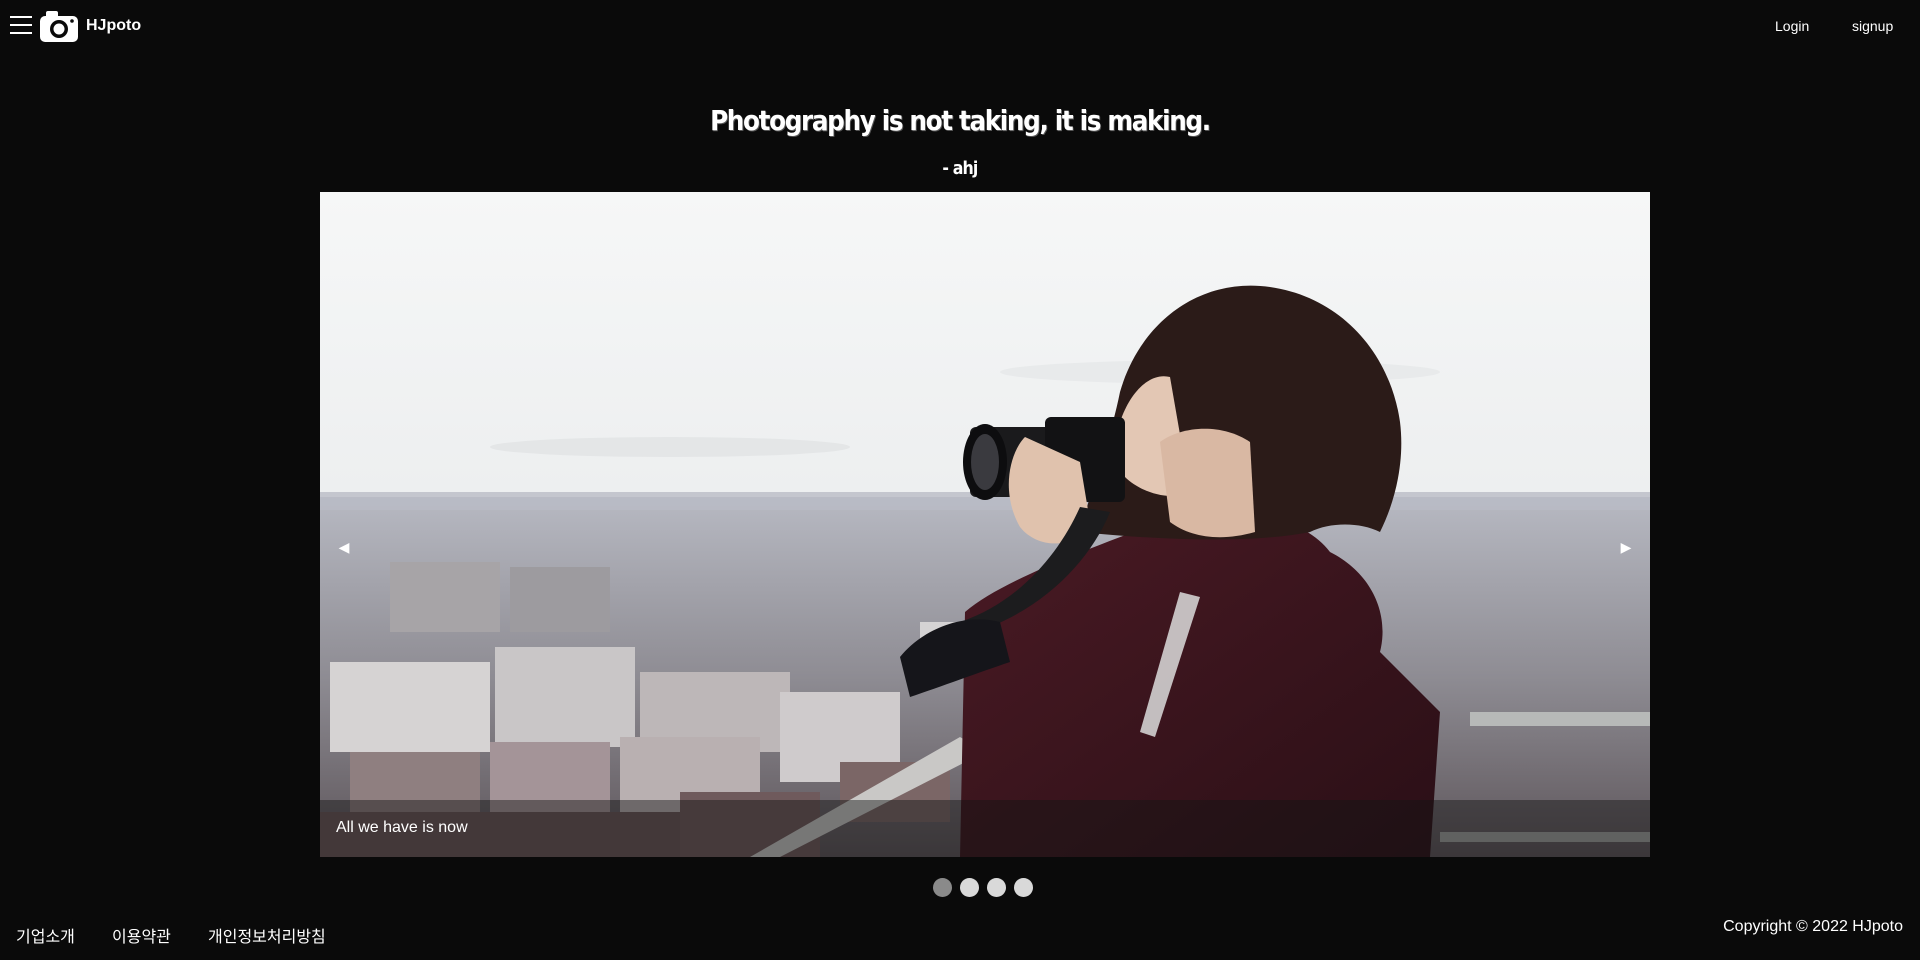  Describe the element at coordinates (21, 26) in the screenshot. I see `hamburger-menu-icon` at that location.